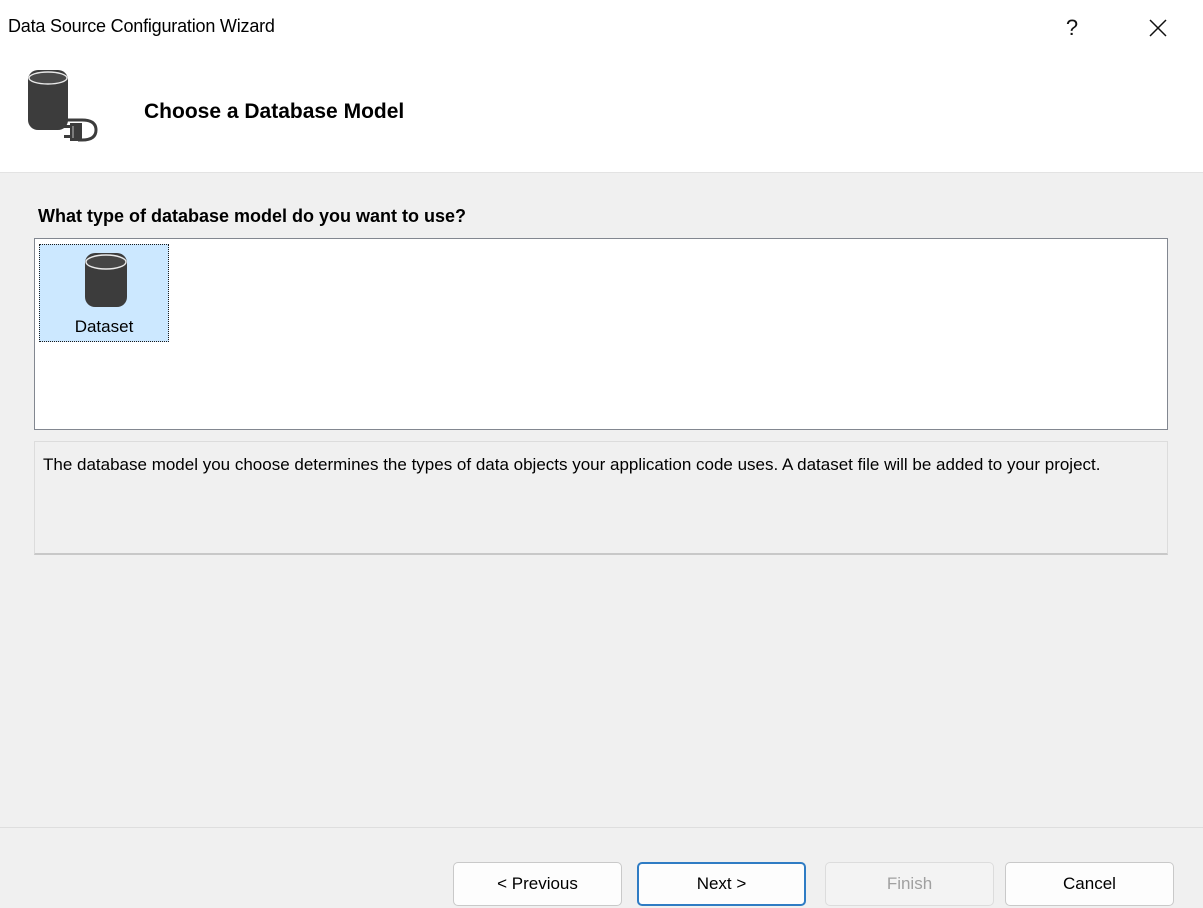 This screenshot has height=908, width=1203. I want to click on database-icon, so click(106, 280).